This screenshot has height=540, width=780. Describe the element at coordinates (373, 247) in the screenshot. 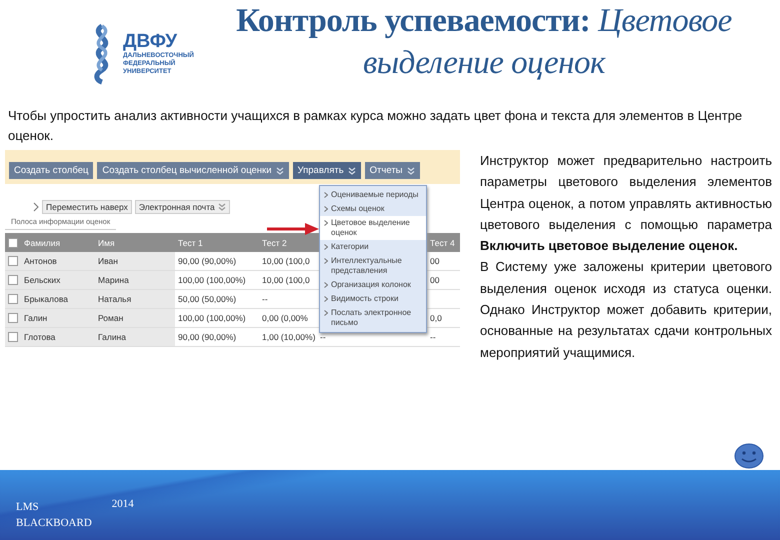

I see `menu-item: Категории` at that location.